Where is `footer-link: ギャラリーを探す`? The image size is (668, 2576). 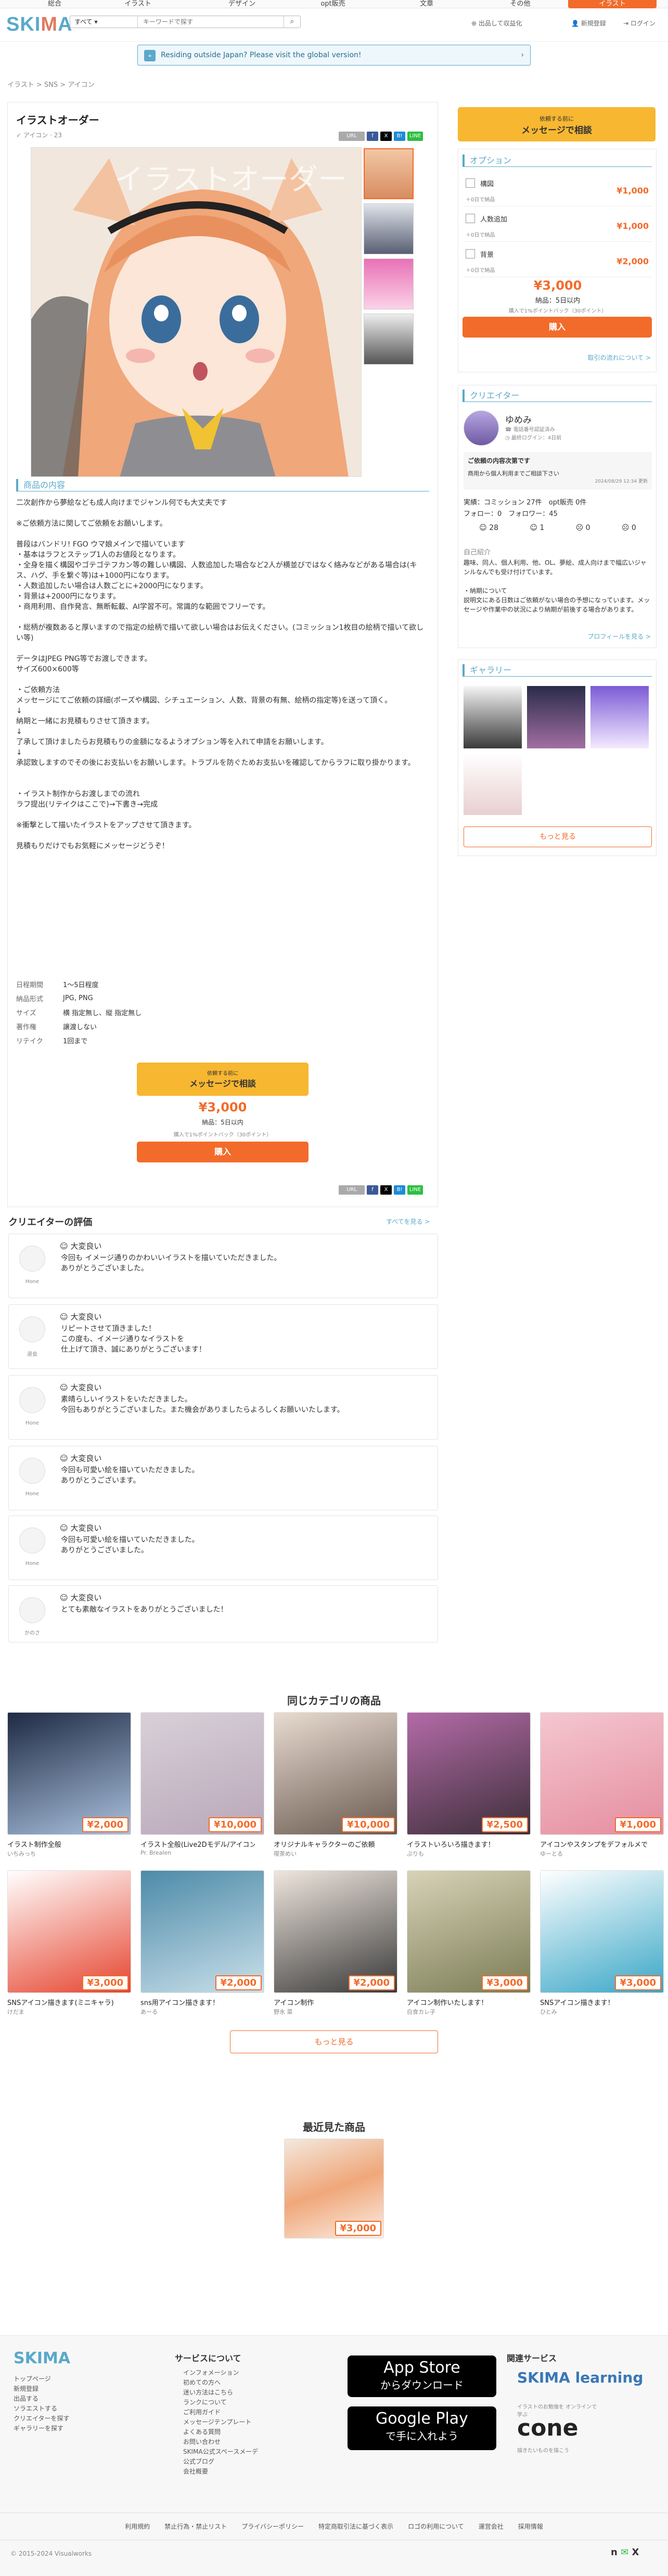 footer-link: ギャラリーを探す is located at coordinates (42, 2429).